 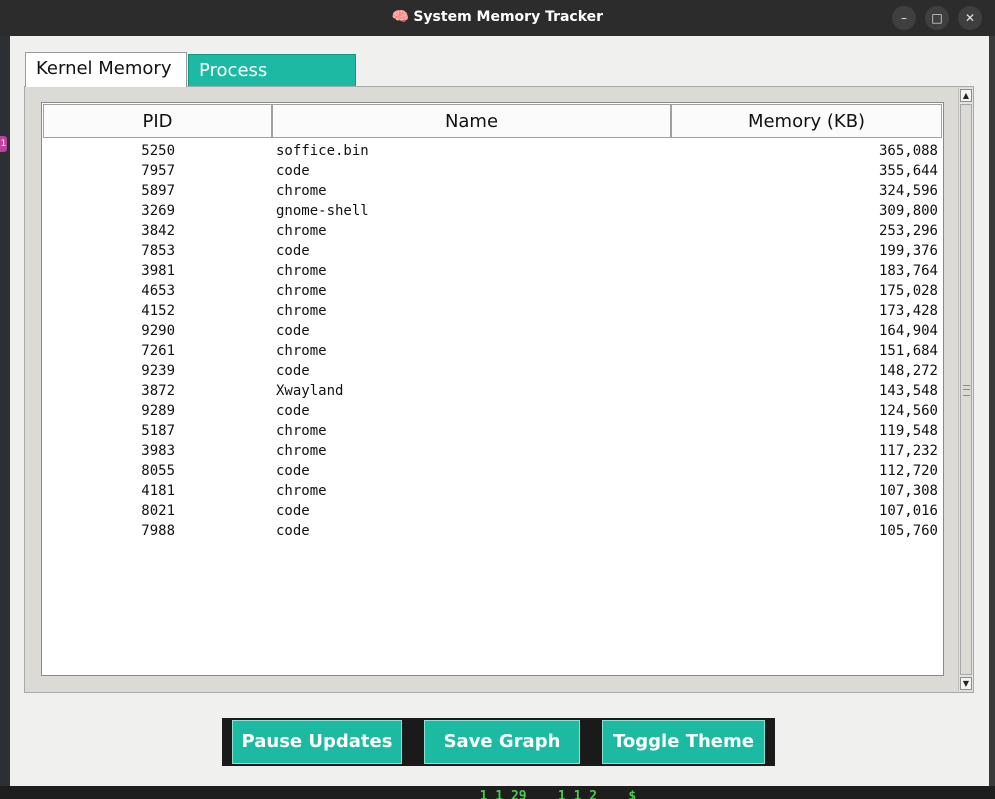 I want to click on table-row: 7853 code 199,376, so click(x=492, y=251).